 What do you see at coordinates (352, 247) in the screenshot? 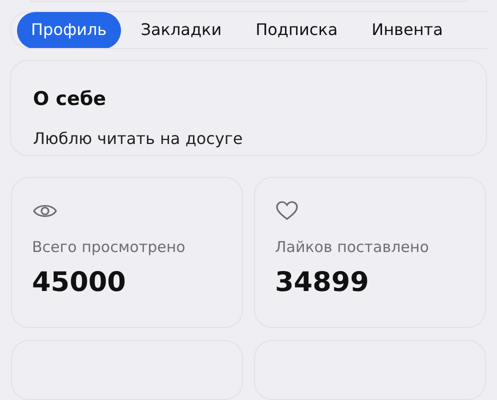
I see `stat-label: Лайков поставлено` at bounding box center [352, 247].